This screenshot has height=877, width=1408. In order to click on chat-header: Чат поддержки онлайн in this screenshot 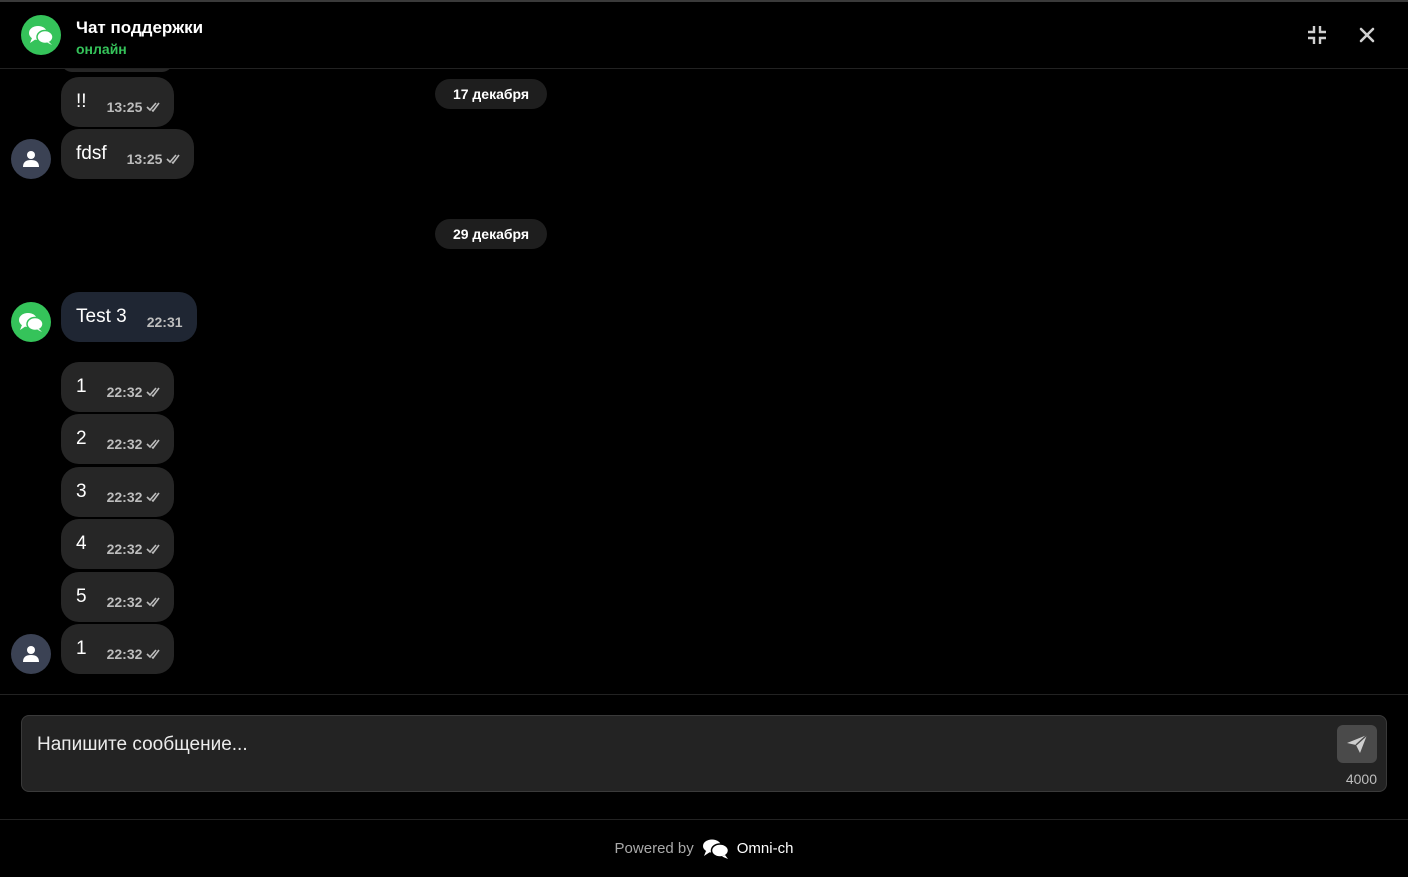, I will do `click(704, 35)`.